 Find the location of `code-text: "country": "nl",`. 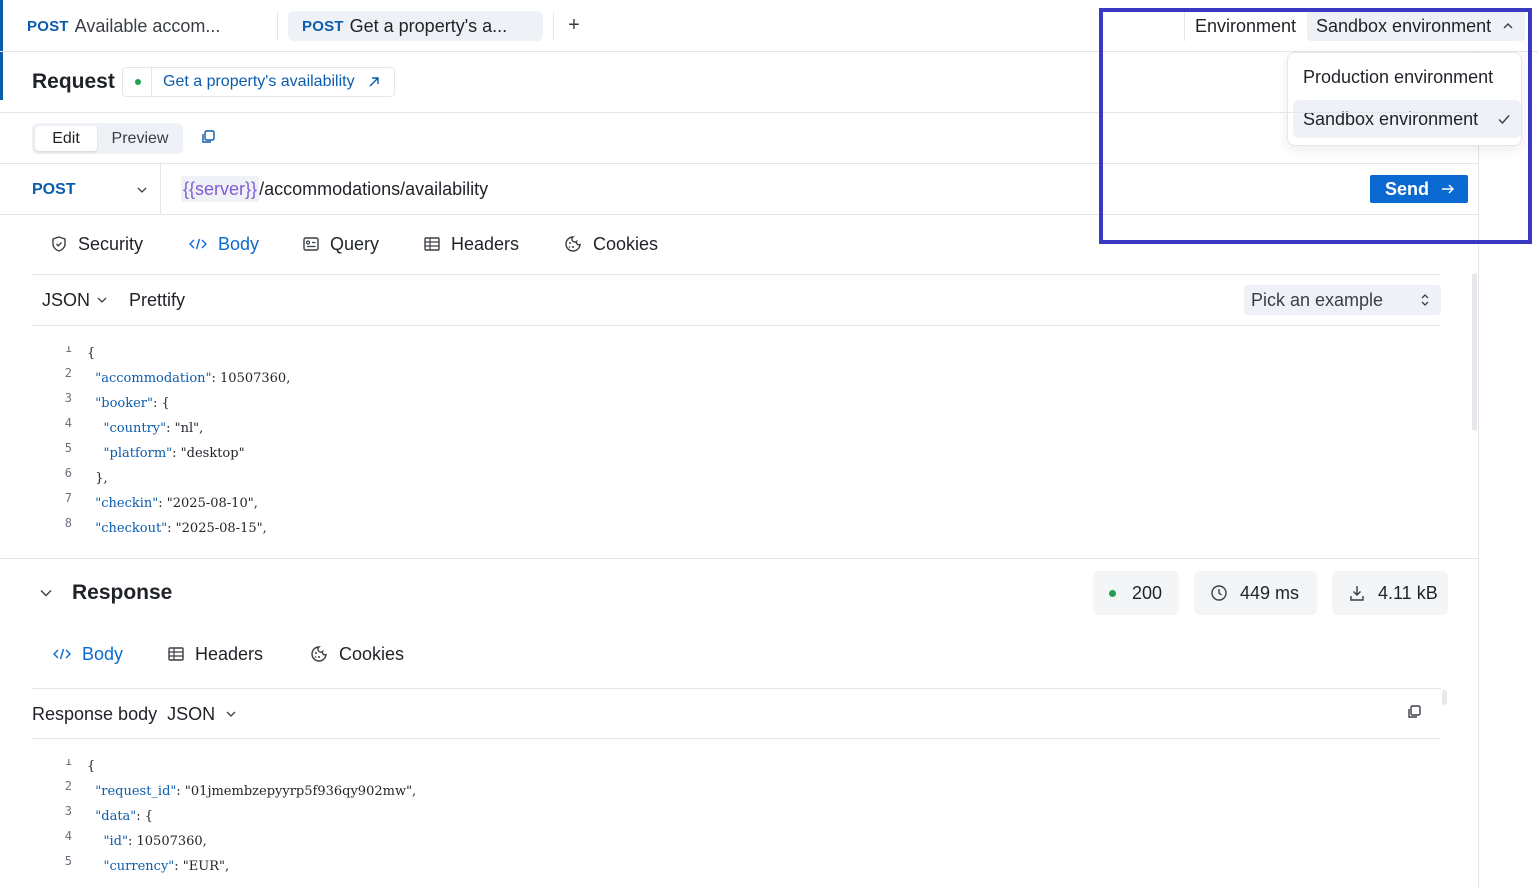

code-text: "country": "nl", is located at coordinates (153, 428).